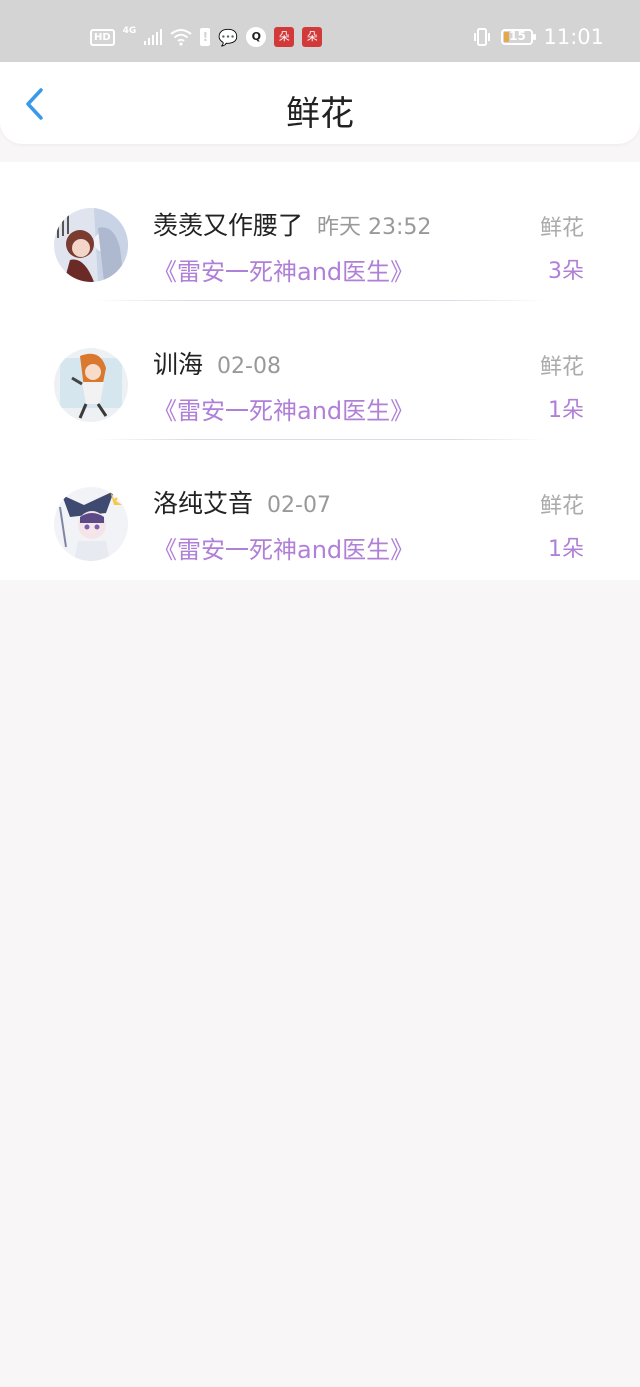 Image resolution: width=640 pixels, height=1387 pixels. What do you see at coordinates (566, 271) in the screenshot?
I see `gift-count: 3朵` at bounding box center [566, 271].